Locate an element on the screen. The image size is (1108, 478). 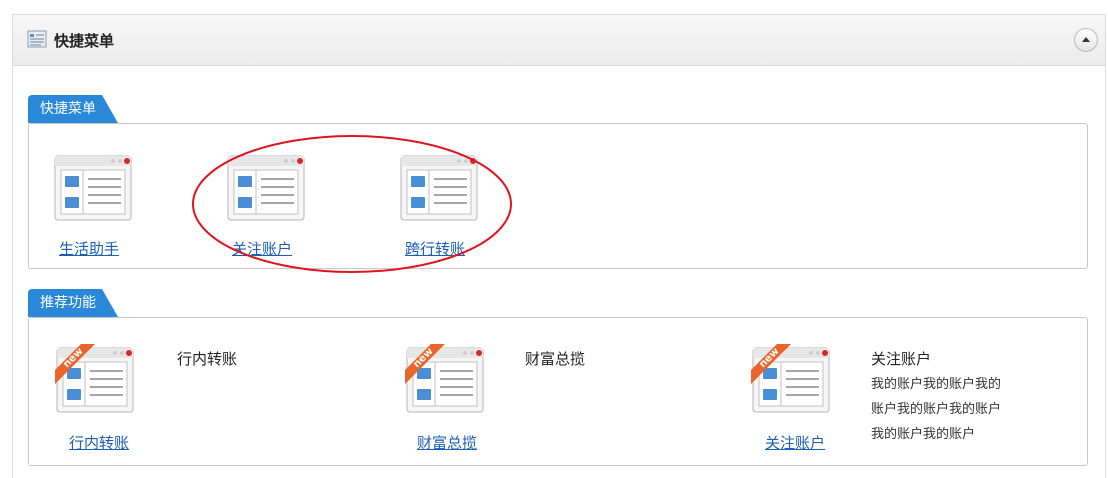
description-line: 账户我的账户我的账户 is located at coordinates (936, 409).